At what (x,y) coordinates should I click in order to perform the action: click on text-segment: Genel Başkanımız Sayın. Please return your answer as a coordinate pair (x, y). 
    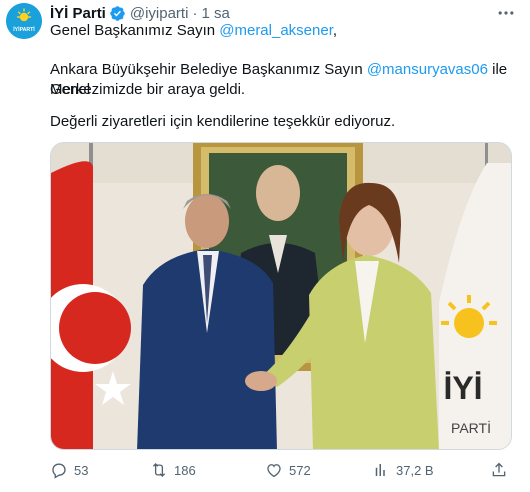
    Looking at the image, I should click on (135, 30).